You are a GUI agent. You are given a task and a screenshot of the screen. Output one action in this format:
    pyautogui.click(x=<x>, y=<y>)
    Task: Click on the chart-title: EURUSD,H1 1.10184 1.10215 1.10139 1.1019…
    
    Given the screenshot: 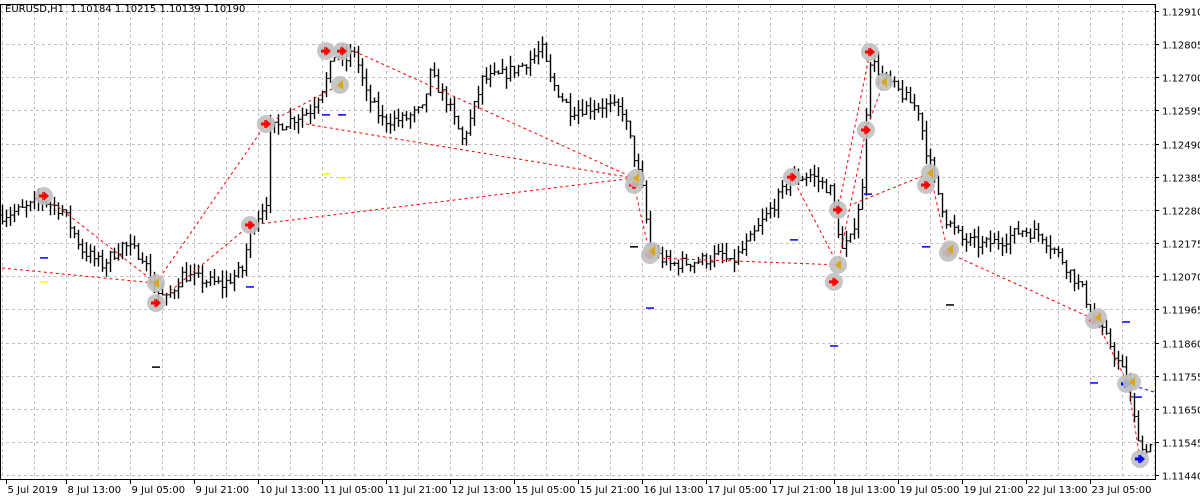 What is the action you would take?
    pyautogui.click(x=125, y=9)
    